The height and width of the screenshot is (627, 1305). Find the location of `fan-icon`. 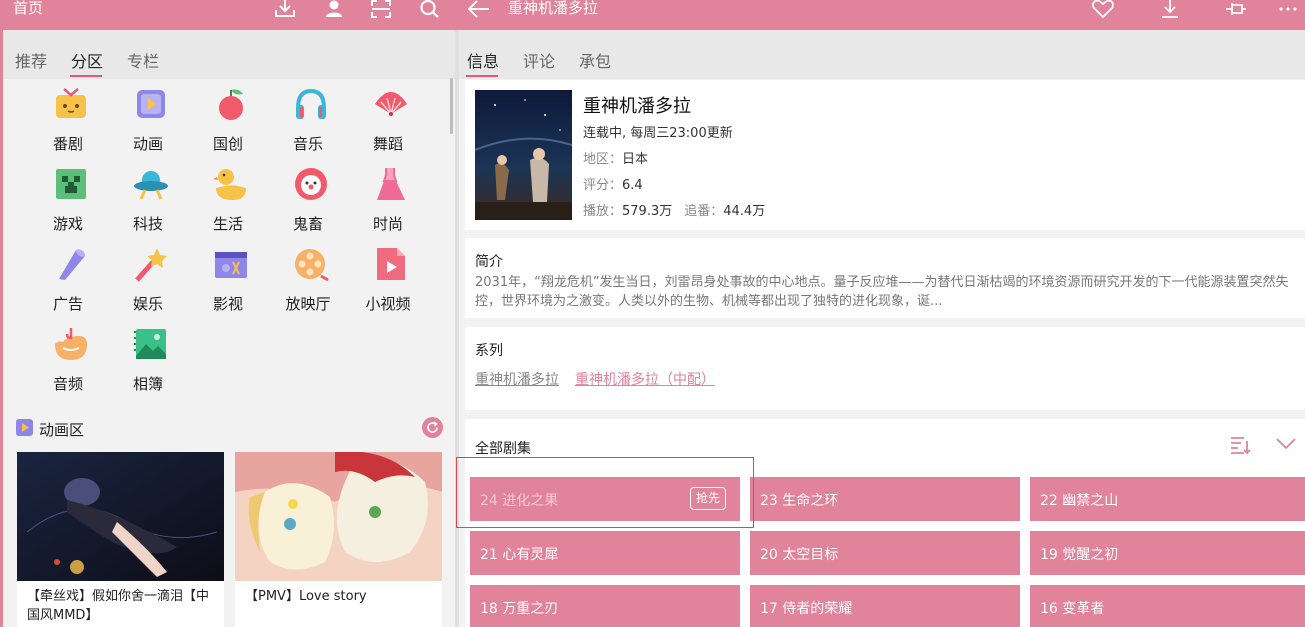

fan-icon is located at coordinates (391, 104).